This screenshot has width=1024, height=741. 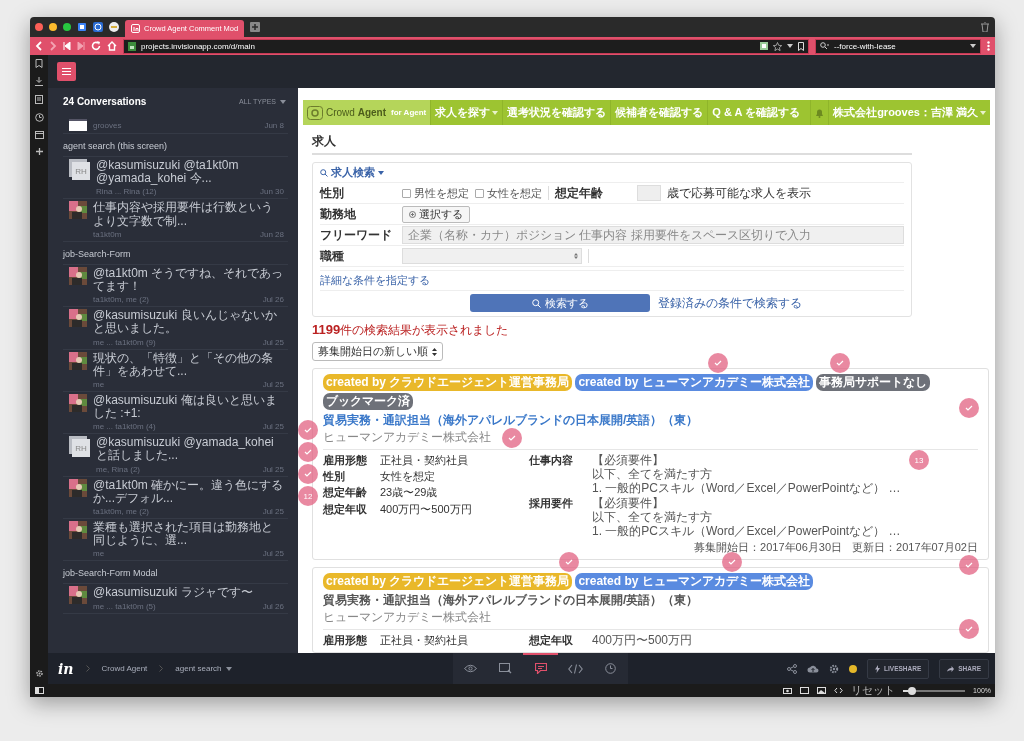 I want to click on new-tab-icon, so click(x=255, y=27).